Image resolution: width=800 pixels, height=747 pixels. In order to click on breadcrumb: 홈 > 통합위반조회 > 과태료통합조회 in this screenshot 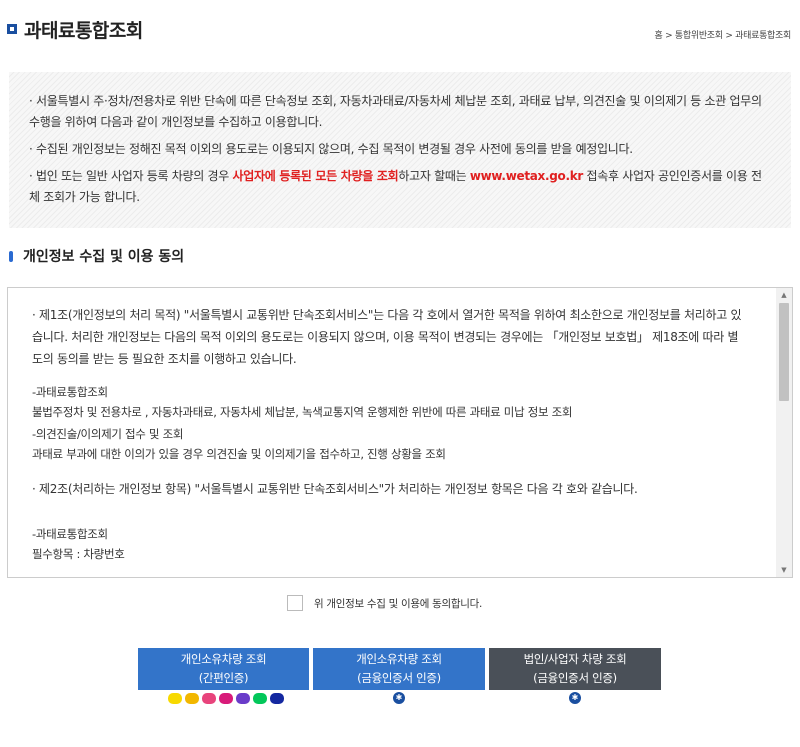, I will do `click(723, 36)`.